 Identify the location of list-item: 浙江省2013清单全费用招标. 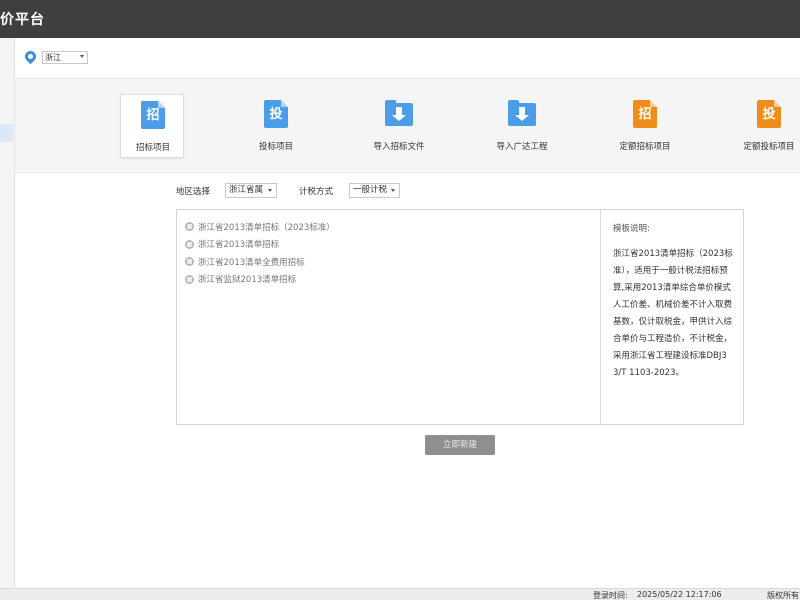
(385, 262).